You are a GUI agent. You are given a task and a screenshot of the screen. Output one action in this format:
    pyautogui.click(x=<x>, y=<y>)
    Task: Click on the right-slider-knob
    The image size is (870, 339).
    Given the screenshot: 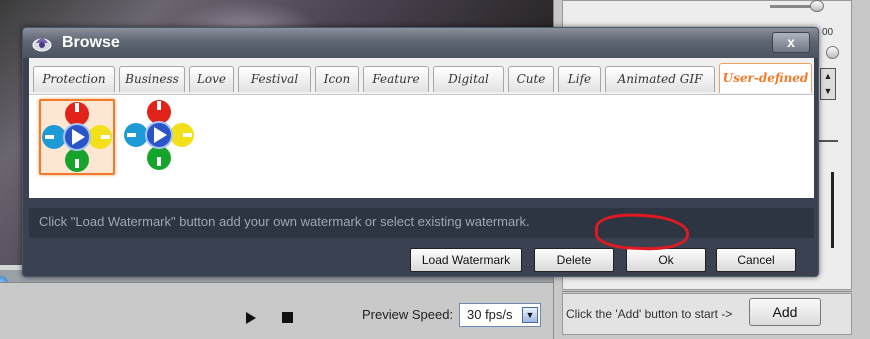 What is the action you would take?
    pyautogui.click(x=832, y=52)
    